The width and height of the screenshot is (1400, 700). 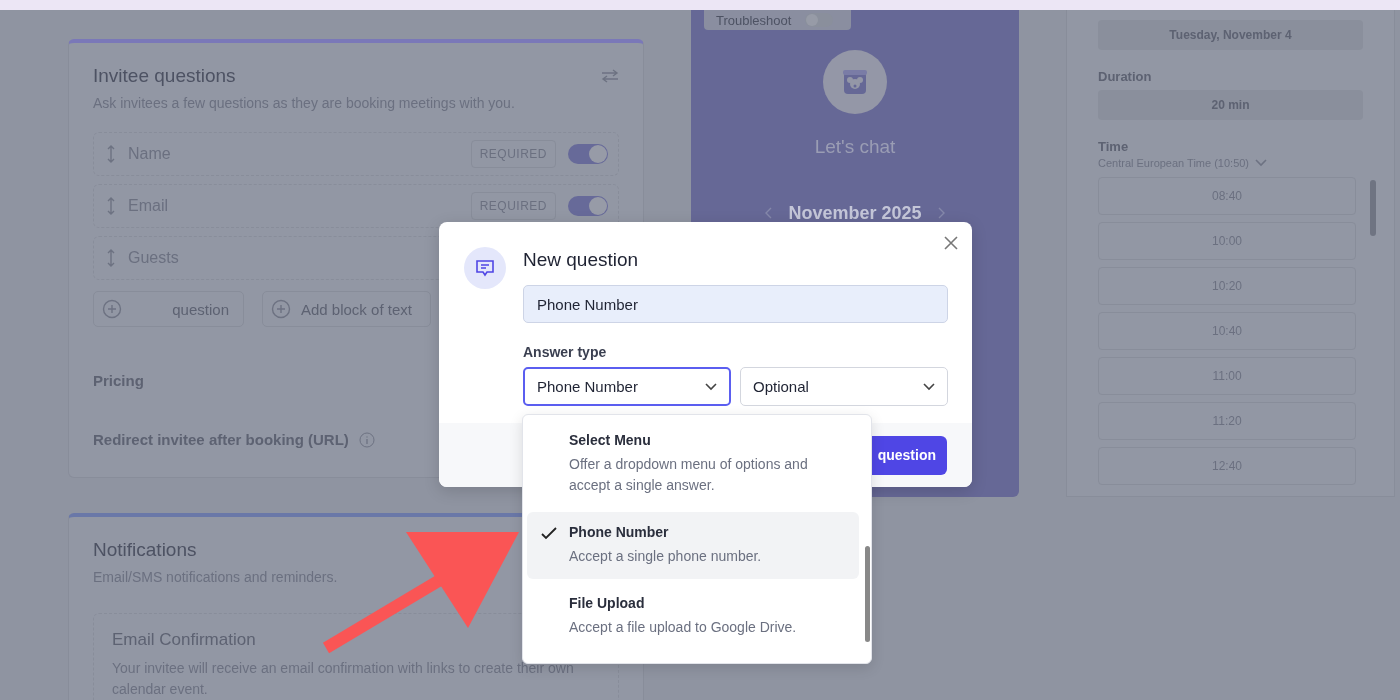 What do you see at coordinates (565, 352) in the screenshot?
I see `field-label: Answer type` at bounding box center [565, 352].